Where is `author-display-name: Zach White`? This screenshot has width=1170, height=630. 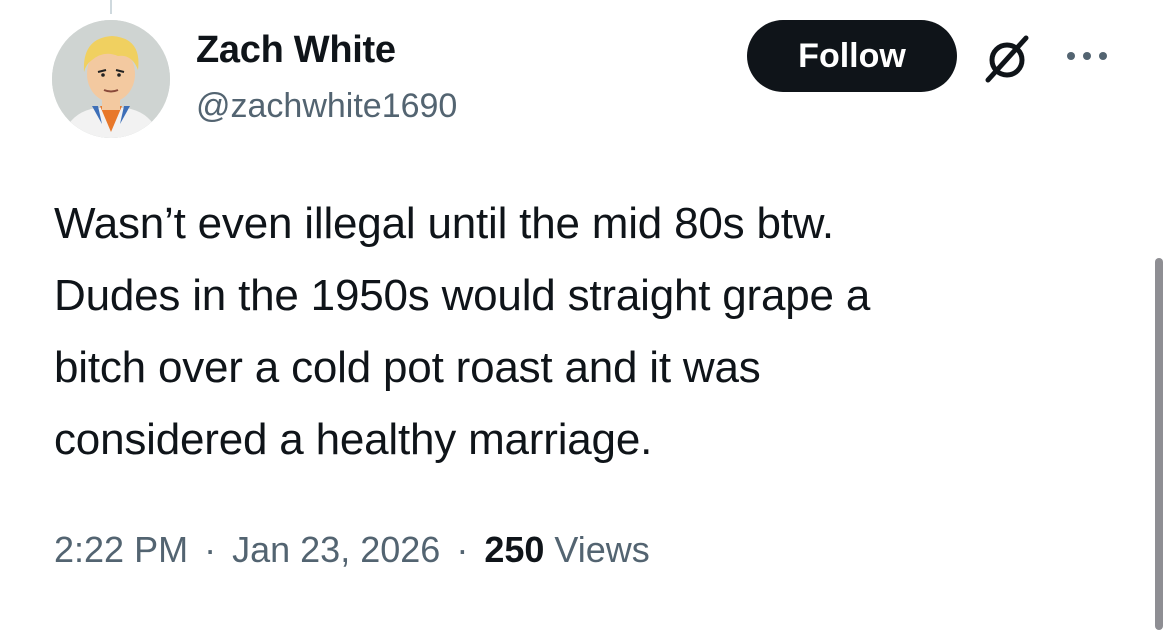
author-display-name: Zach White is located at coordinates (296, 50).